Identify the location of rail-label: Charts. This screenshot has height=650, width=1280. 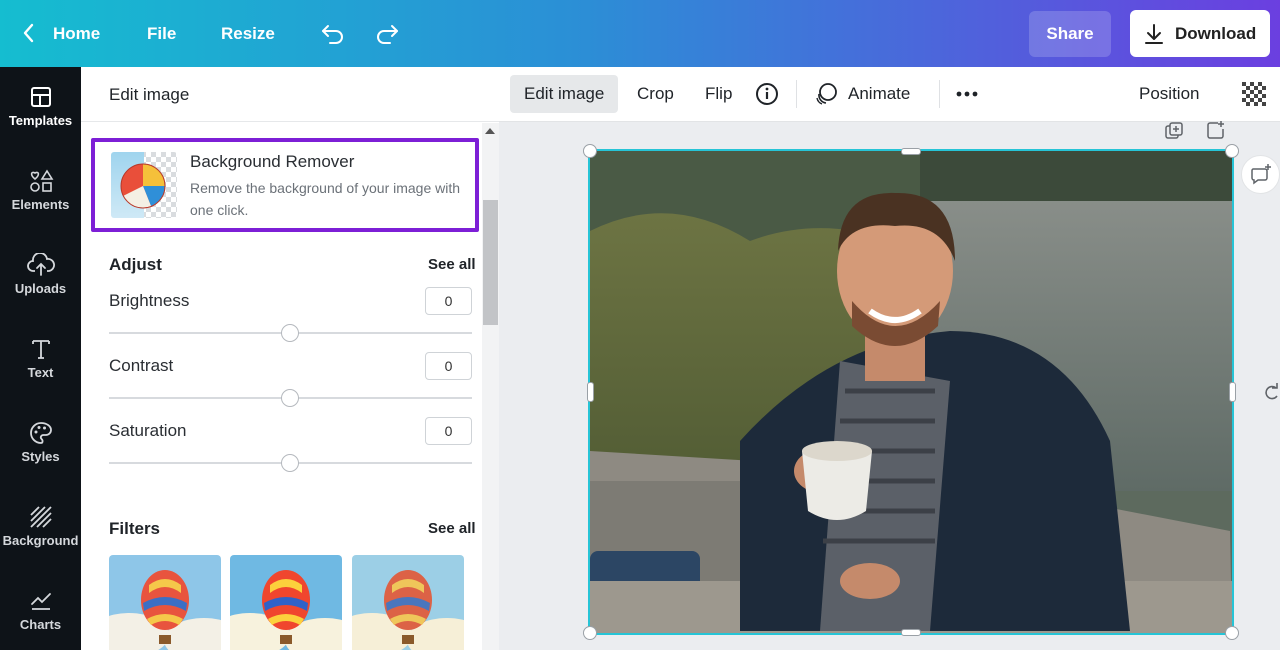
(40, 624).